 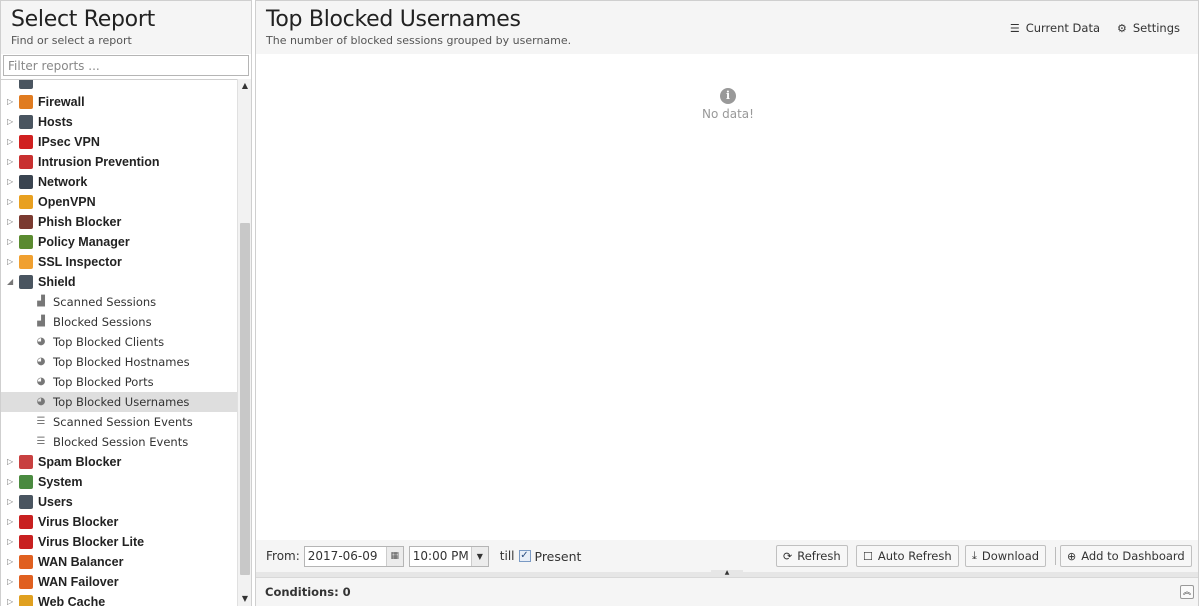 What do you see at coordinates (80, 222) in the screenshot?
I see `tree-category-label: Phish Blocker` at bounding box center [80, 222].